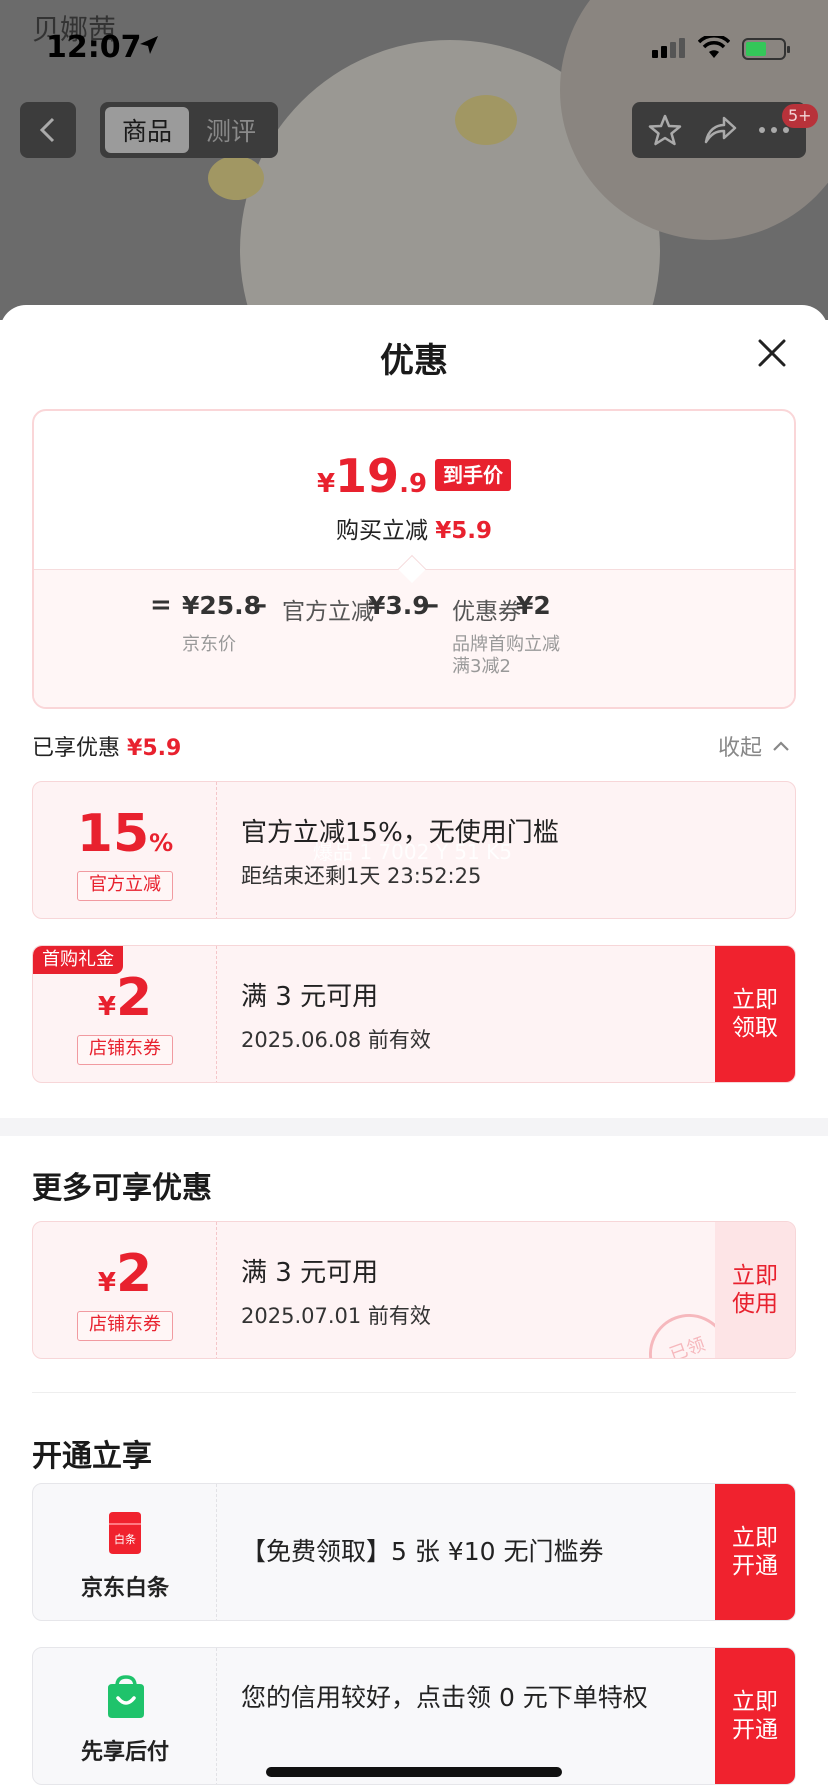 This screenshot has height=1792, width=828. I want to click on coupon-discount-label: 优惠券, so click(486, 612).